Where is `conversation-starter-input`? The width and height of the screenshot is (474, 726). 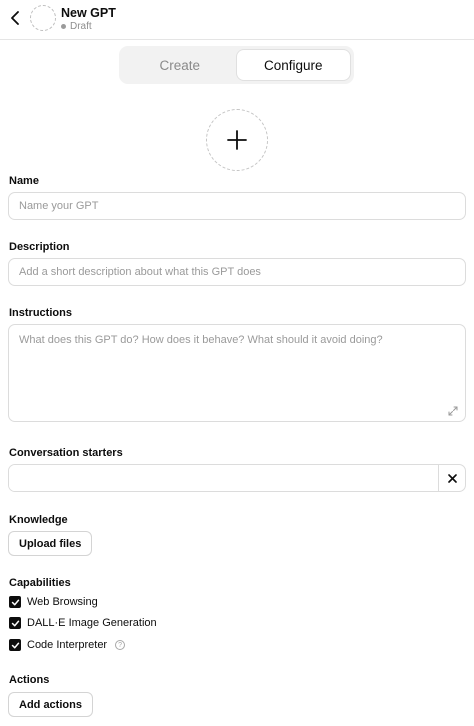 conversation-starter-input is located at coordinates (223, 478).